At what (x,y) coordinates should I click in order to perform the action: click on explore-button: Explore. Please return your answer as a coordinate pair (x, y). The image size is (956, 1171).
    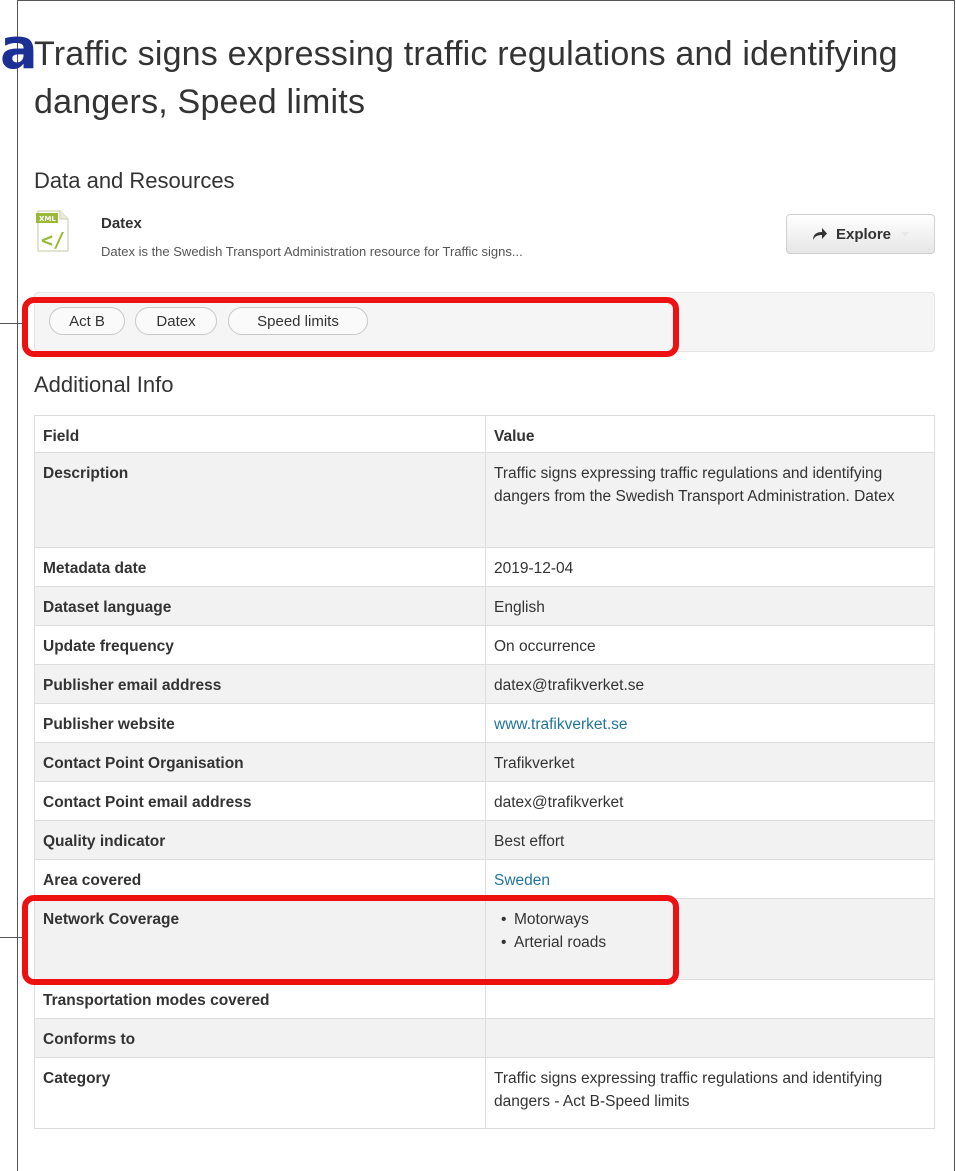
    Looking at the image, I should click on (860, 234).